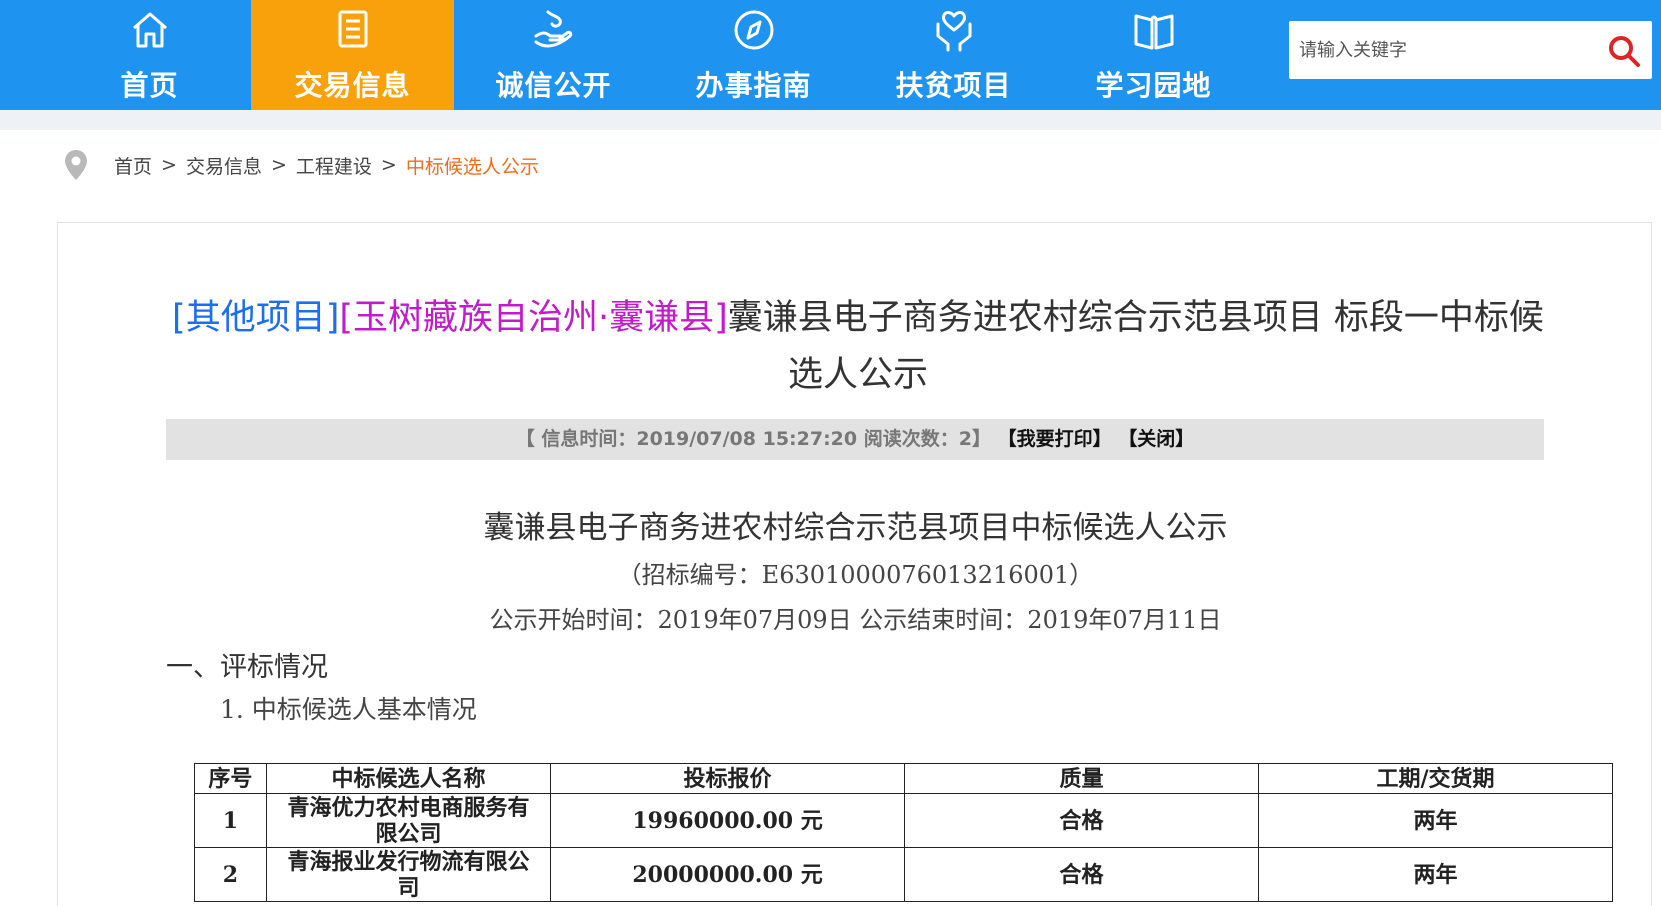 Image resolution: width=1661 pixels, height=906 pixels. Describe the element at coordinates (1435, 778) in the screenshot. I see `table-header-cell: 工期/交货期` at that location.